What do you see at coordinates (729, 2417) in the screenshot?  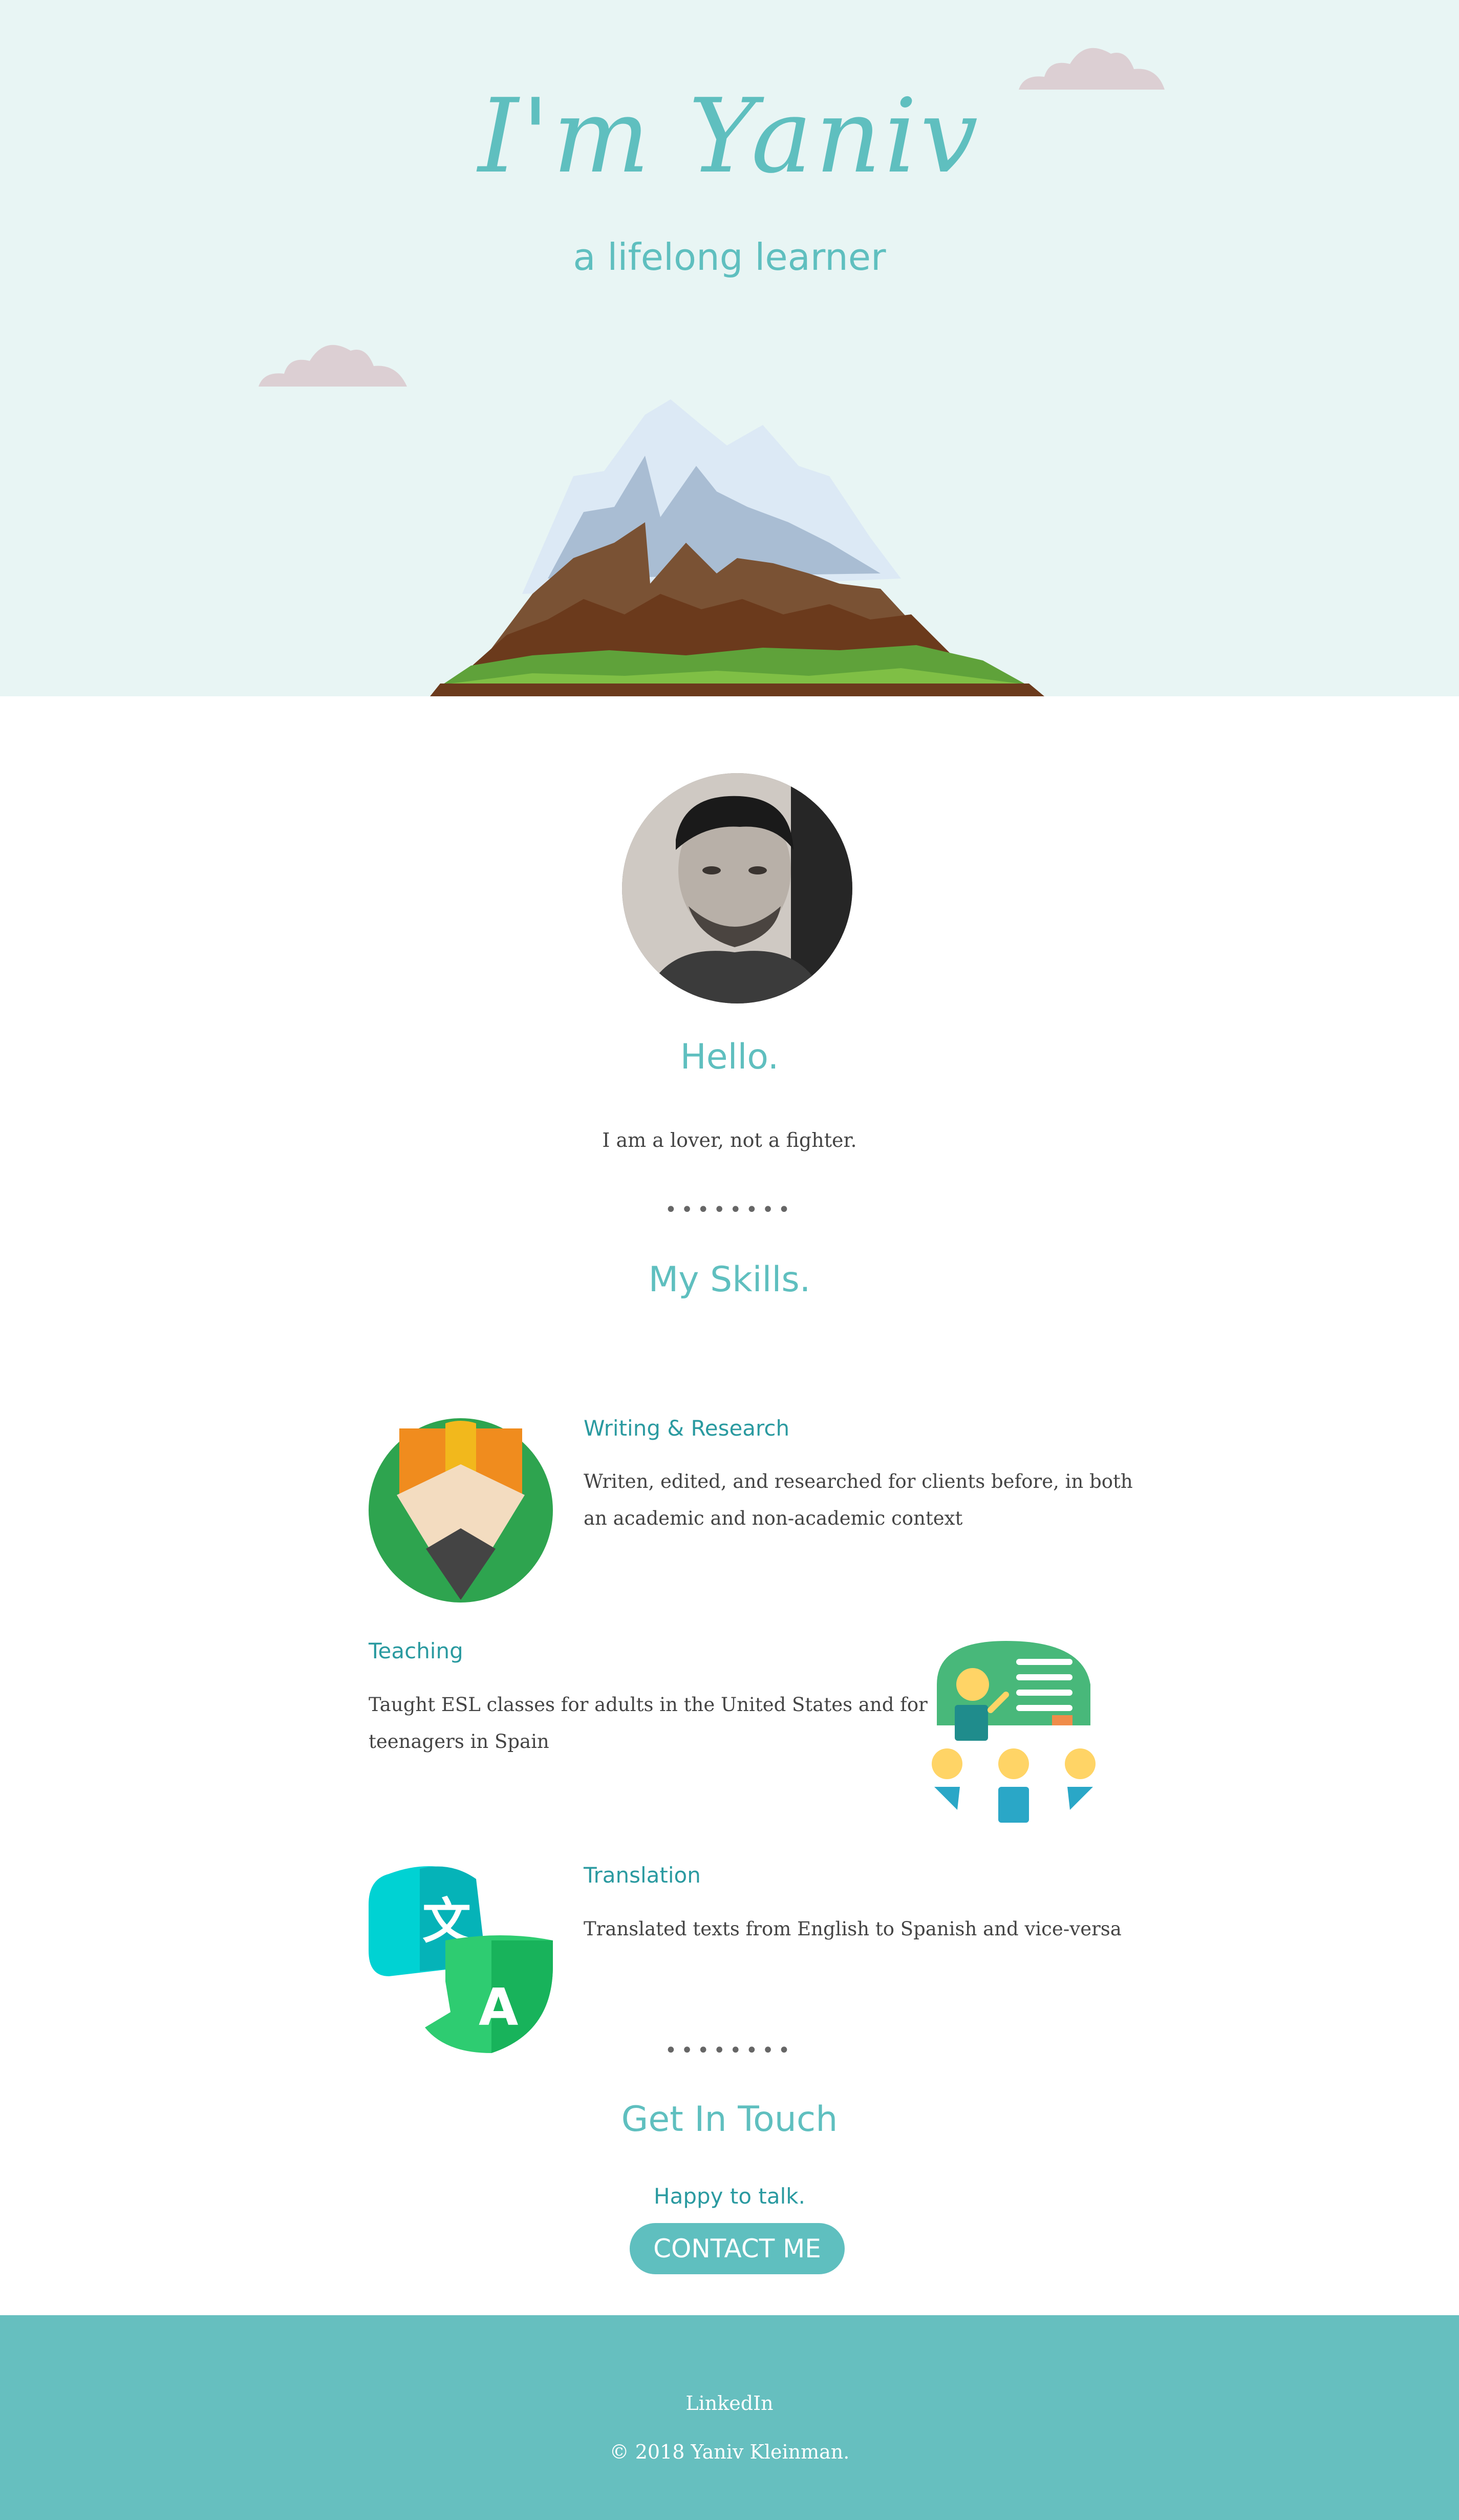 I see `footer: LinkedIn © 2018 Yaniv Kleinman.` at bounding box center [729, 2417].